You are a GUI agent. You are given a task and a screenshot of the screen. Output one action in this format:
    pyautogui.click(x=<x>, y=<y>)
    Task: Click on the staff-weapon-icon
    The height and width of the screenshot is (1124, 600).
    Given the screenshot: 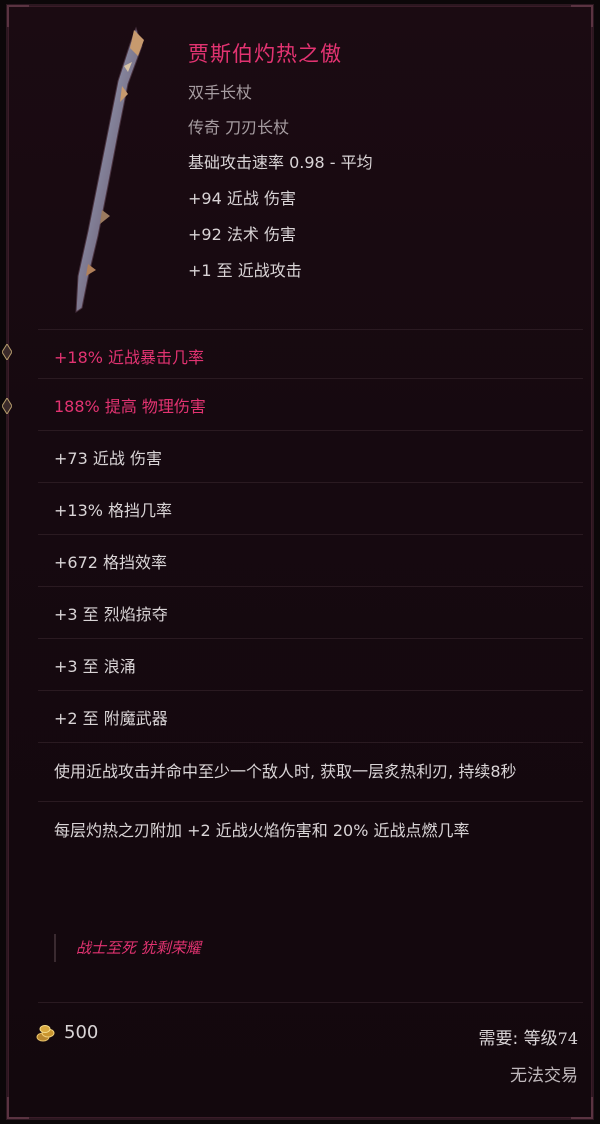 What is the action you would take?
    pyautogui.click(x=109, y=169)
    